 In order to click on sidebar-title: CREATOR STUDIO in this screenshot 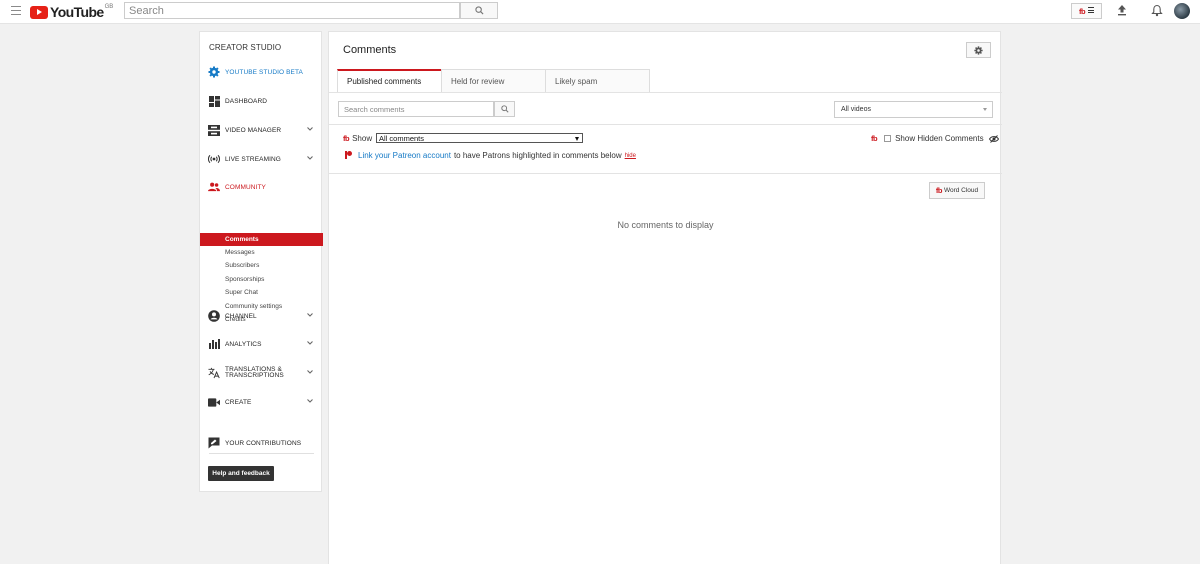, I will do `click(245, 47)`.